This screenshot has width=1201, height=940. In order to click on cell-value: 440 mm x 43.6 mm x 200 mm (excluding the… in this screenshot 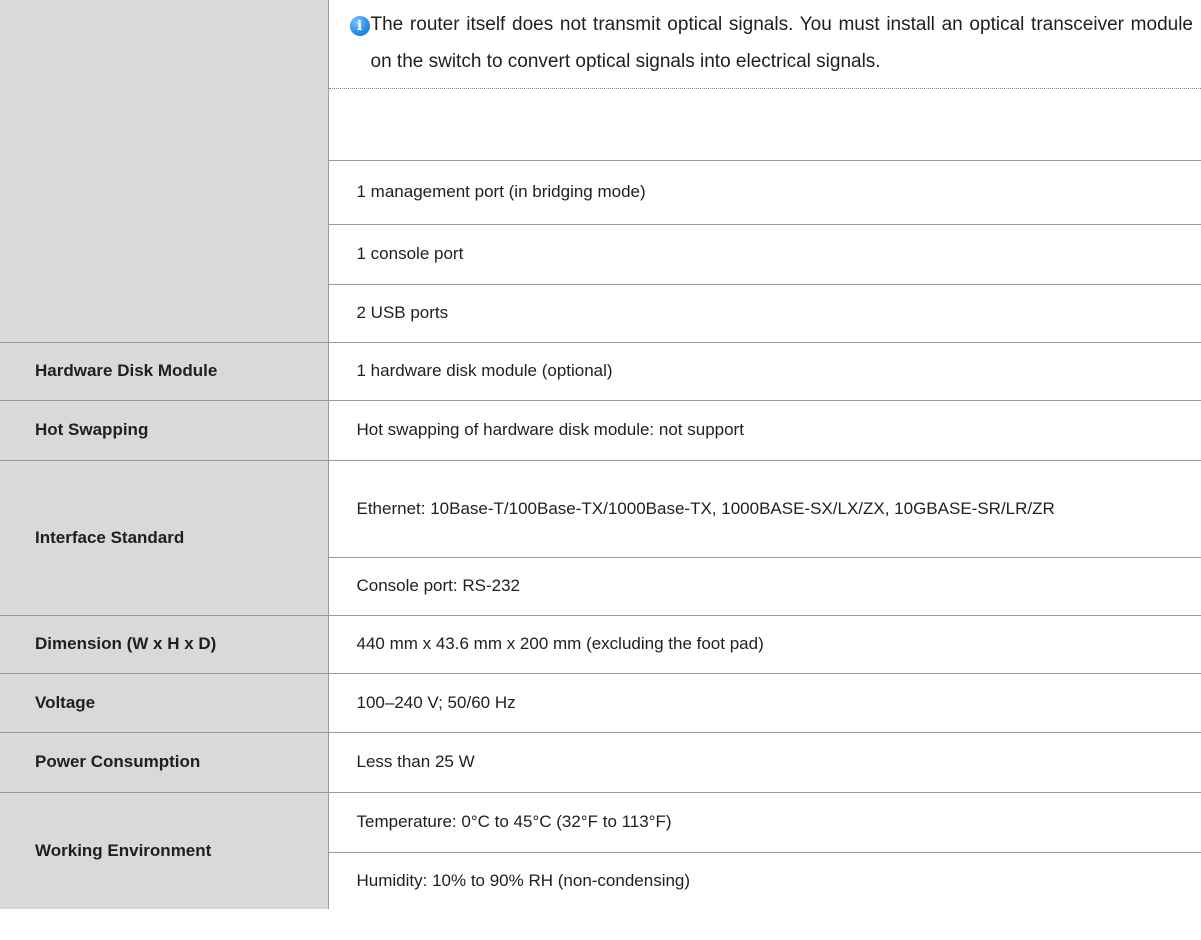, I will do `click(764, 644)`.